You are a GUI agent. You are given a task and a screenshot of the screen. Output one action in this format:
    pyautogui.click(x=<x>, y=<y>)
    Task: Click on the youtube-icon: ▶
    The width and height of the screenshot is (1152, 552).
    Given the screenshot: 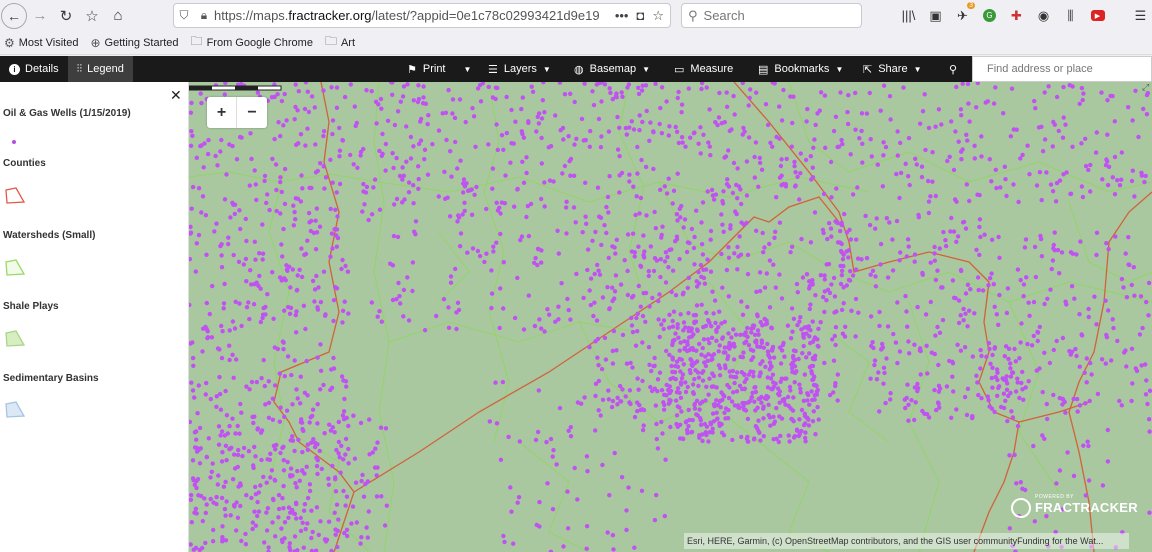 What is the action you would take?
    pyautogui.click(x=1097, y=15)
    